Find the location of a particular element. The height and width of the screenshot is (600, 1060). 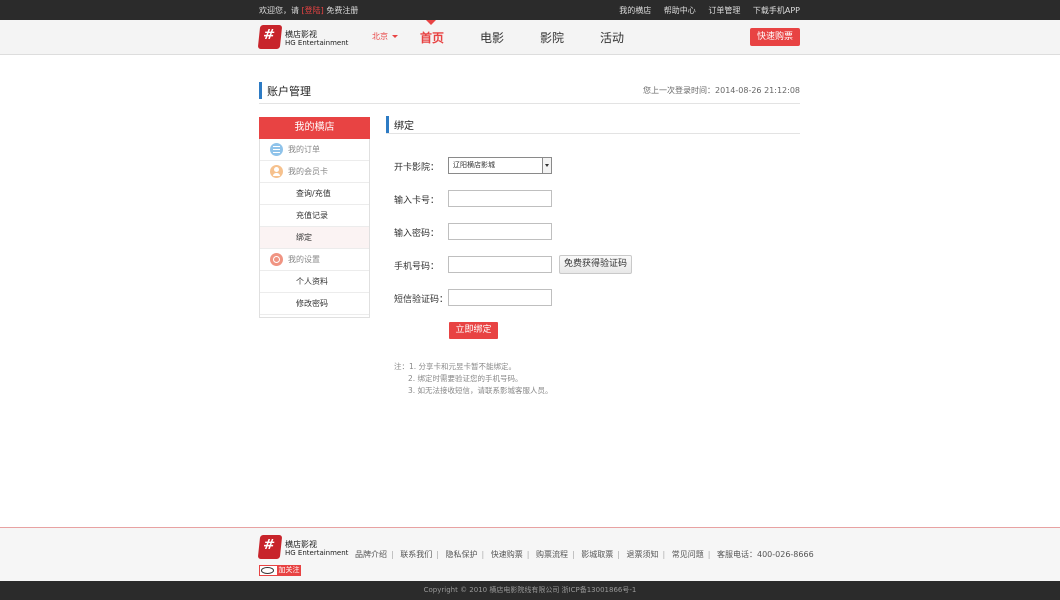

sidebar-item-bind: 绑定 is located at coordinates (314, 238).